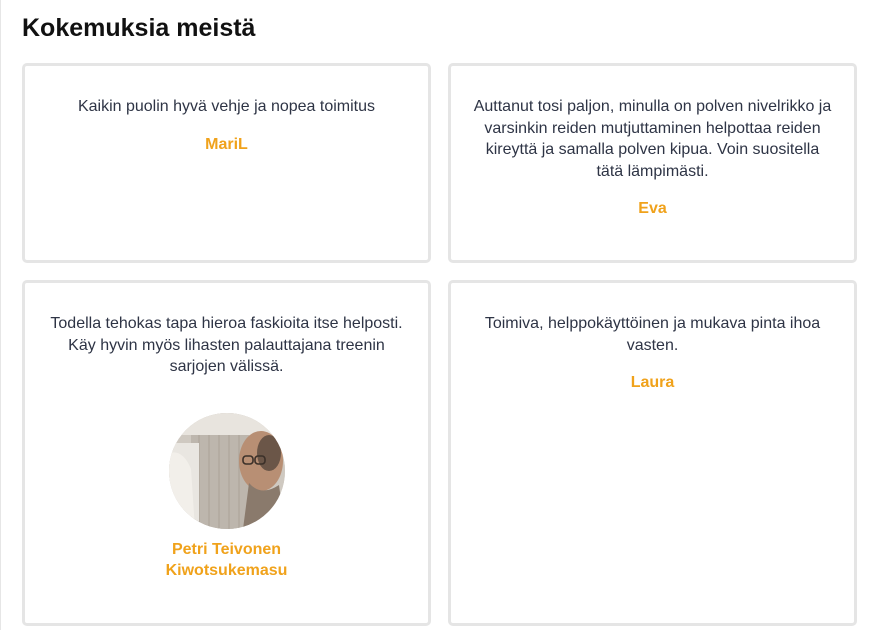  What do you see at coordinates (226, 549) in the screenshot?
I see `author-name: Petri Teivonen` at bounding box center [226, 549].